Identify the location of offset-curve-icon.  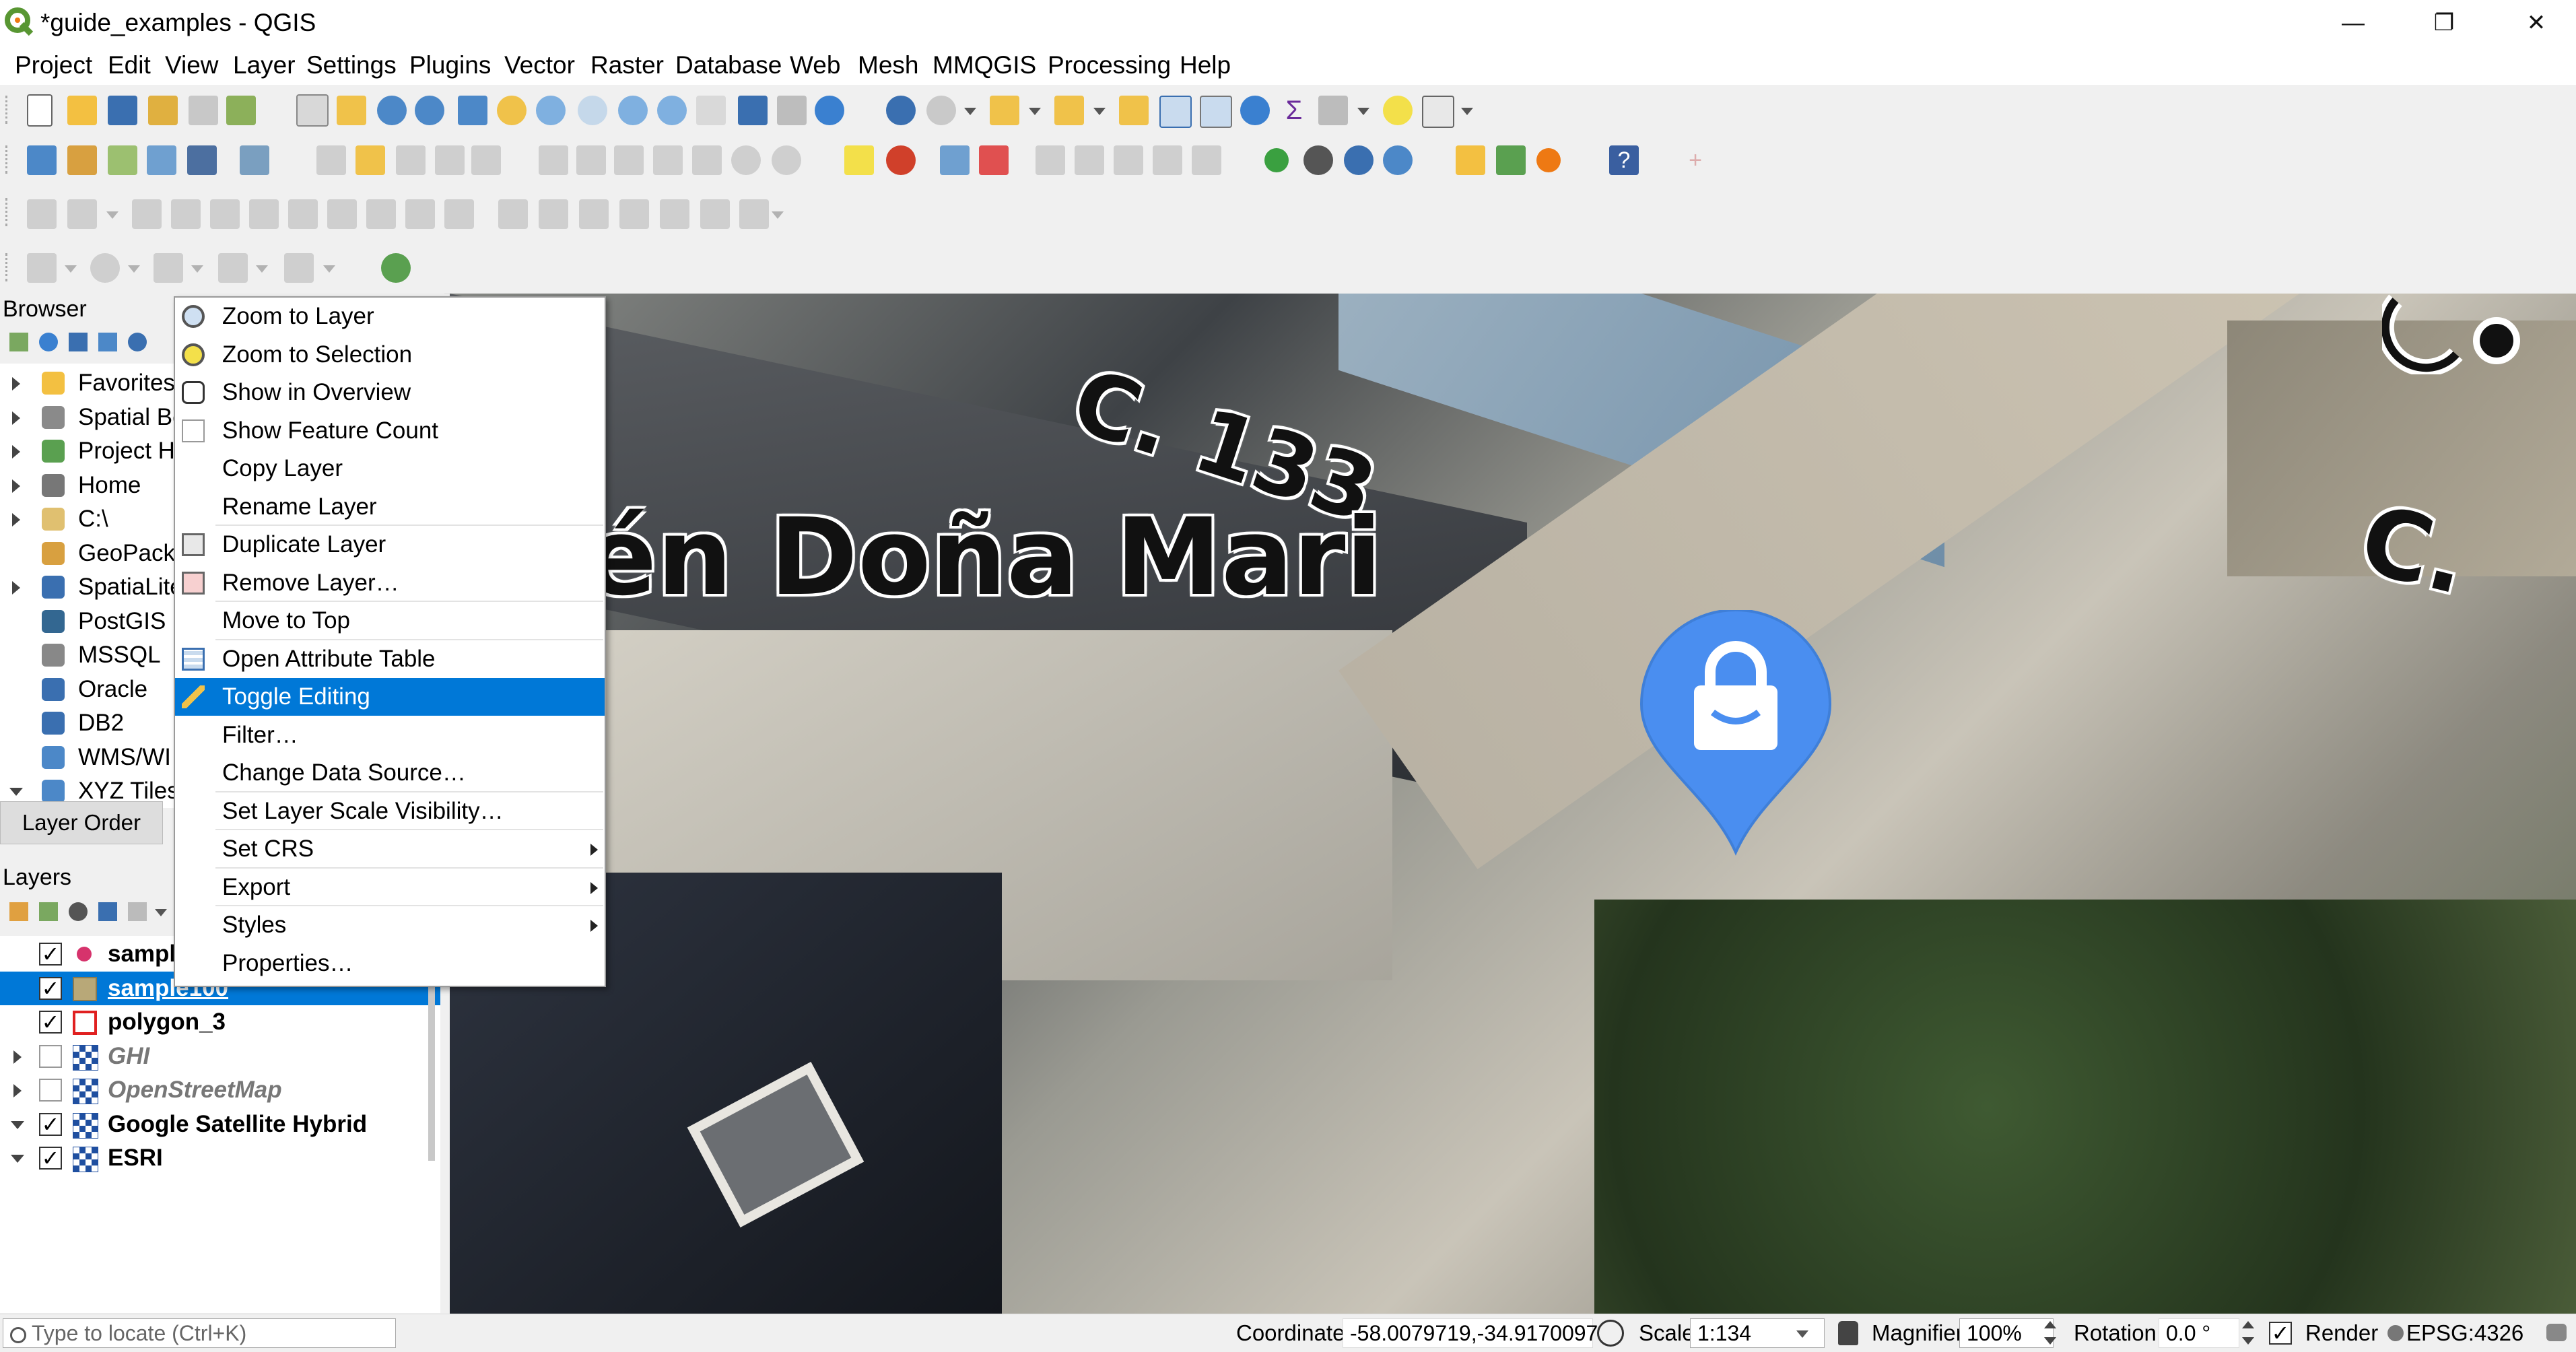
(459, 214).